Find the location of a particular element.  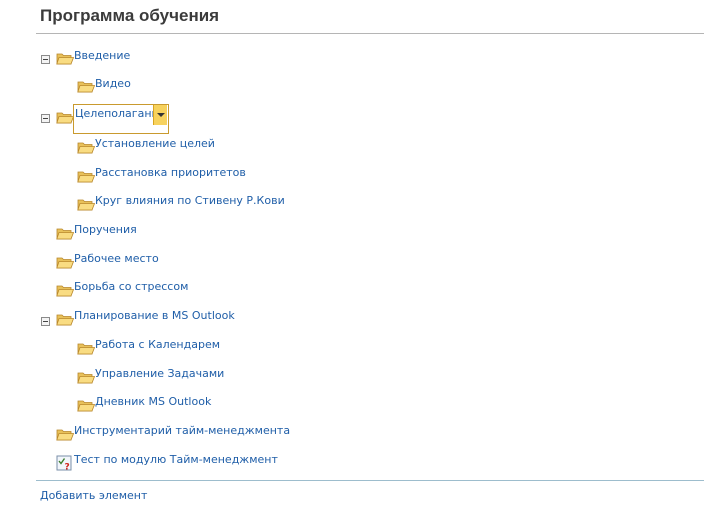

tree-node-journal: Дневник MS Outlook is located at coordinates (177, 403).